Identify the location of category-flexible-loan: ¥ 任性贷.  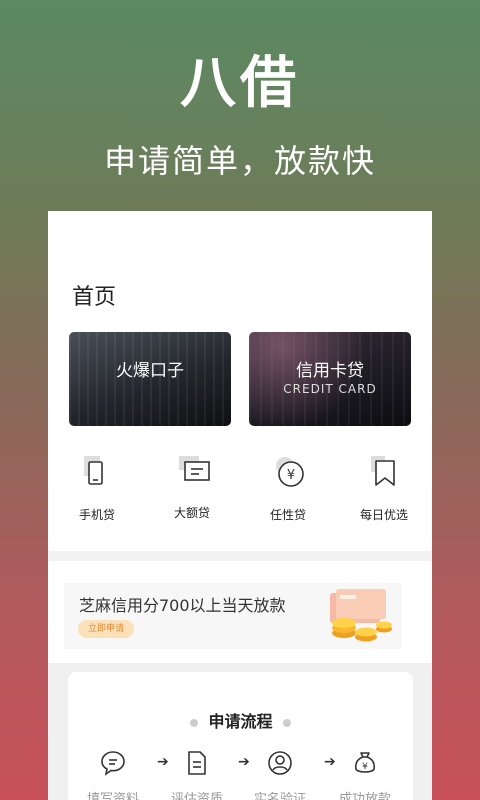
(288, 489).